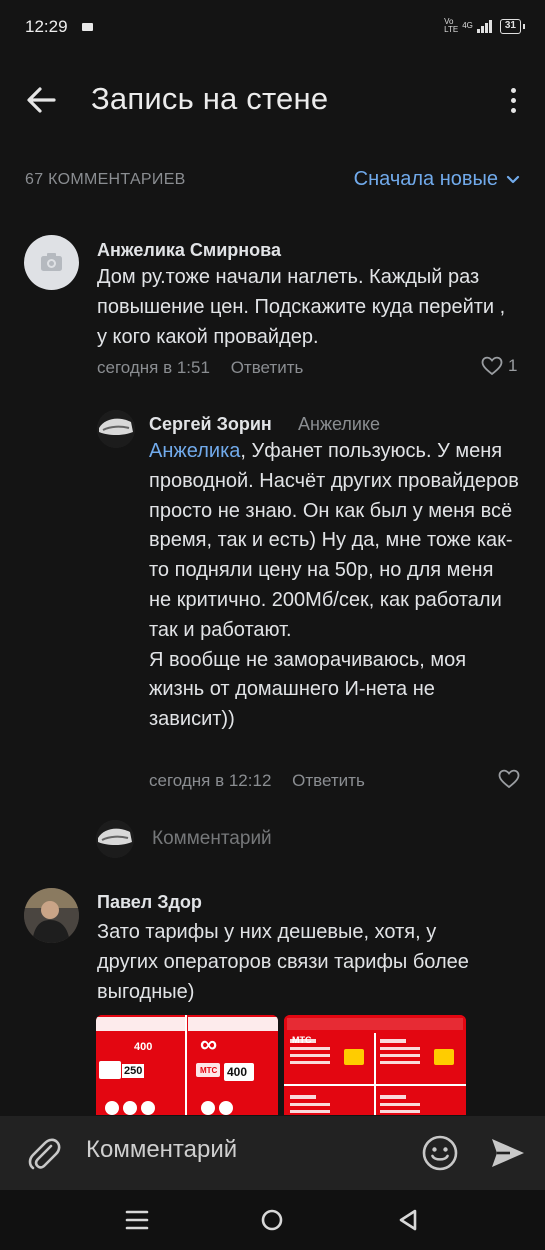 The image size is (545, 1250). What do you see at coordinates (149, 902) in the screenshot?
I see `comment-author: Павел Здор` at bounding box center [149, 902].